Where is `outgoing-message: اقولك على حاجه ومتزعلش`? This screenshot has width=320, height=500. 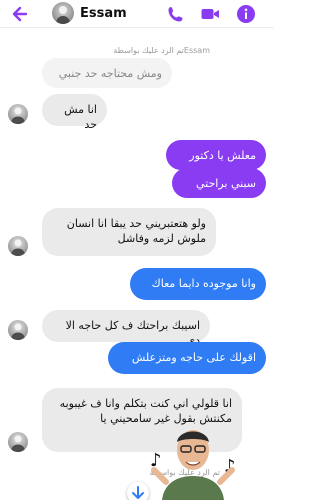
outgoing-message: اقولك على حاجه ومتزعلش is located at coordinates (187, 358).